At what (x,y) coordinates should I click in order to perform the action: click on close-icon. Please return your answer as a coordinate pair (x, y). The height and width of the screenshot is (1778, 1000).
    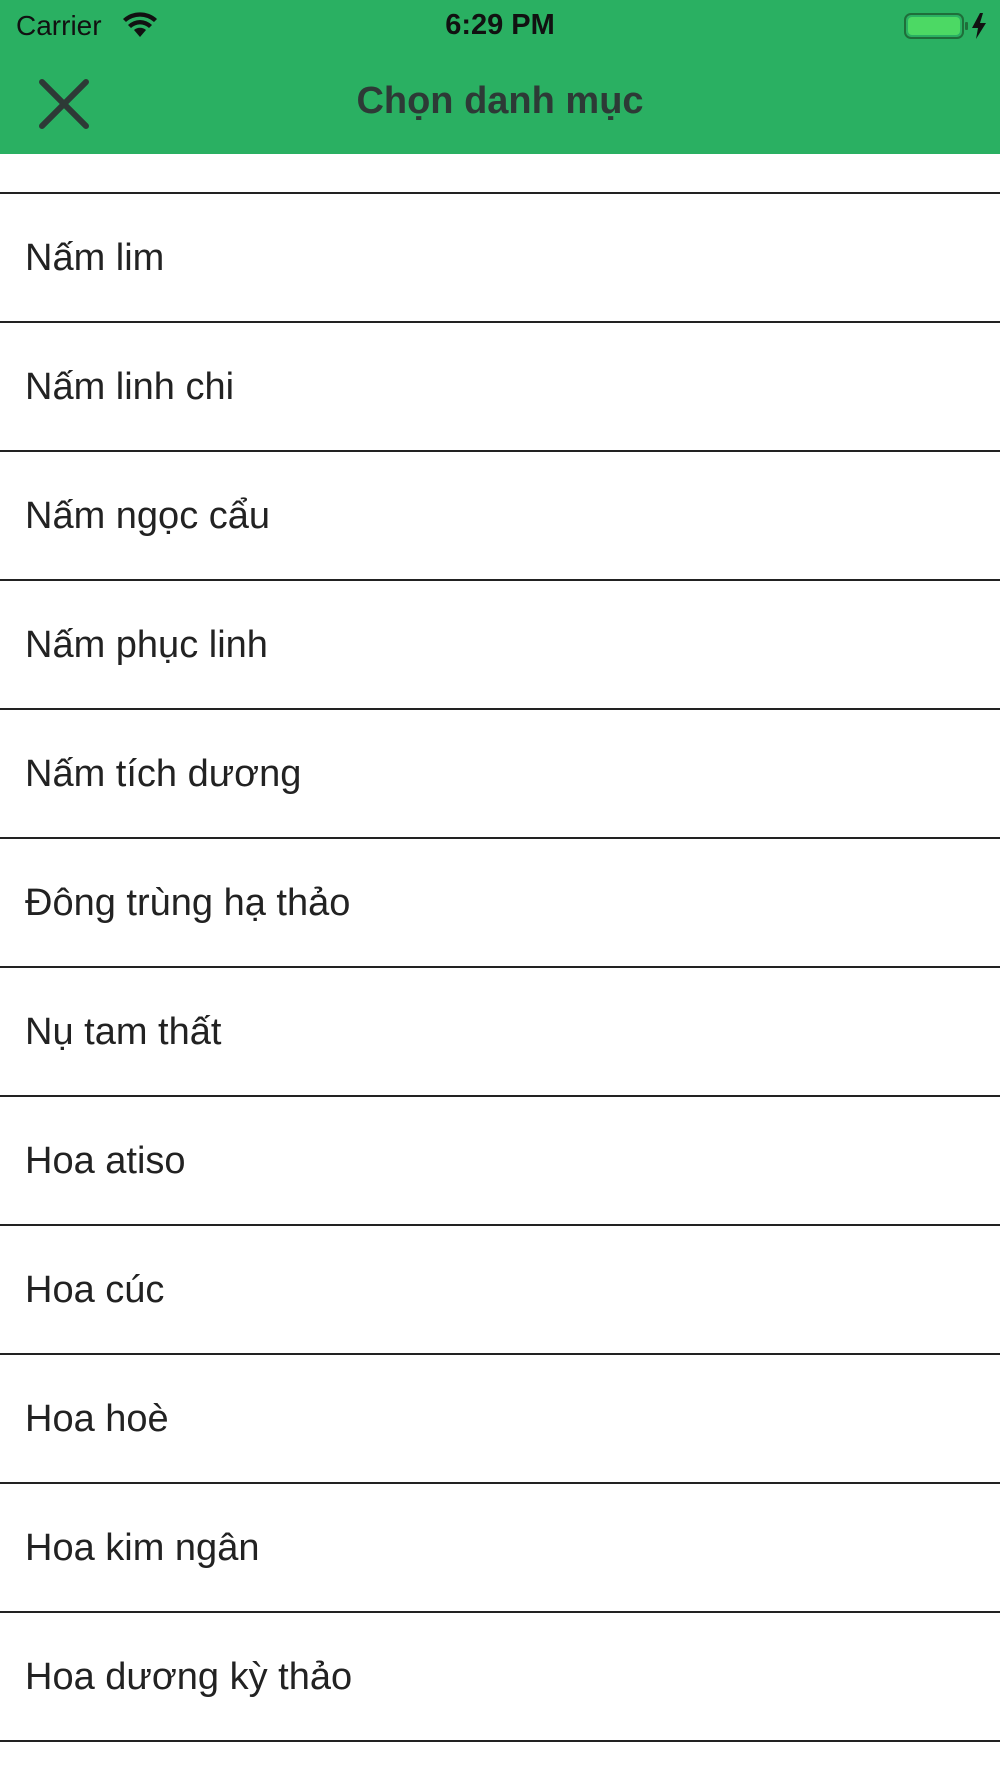
    Looking at the image, I should click on (64, 104).